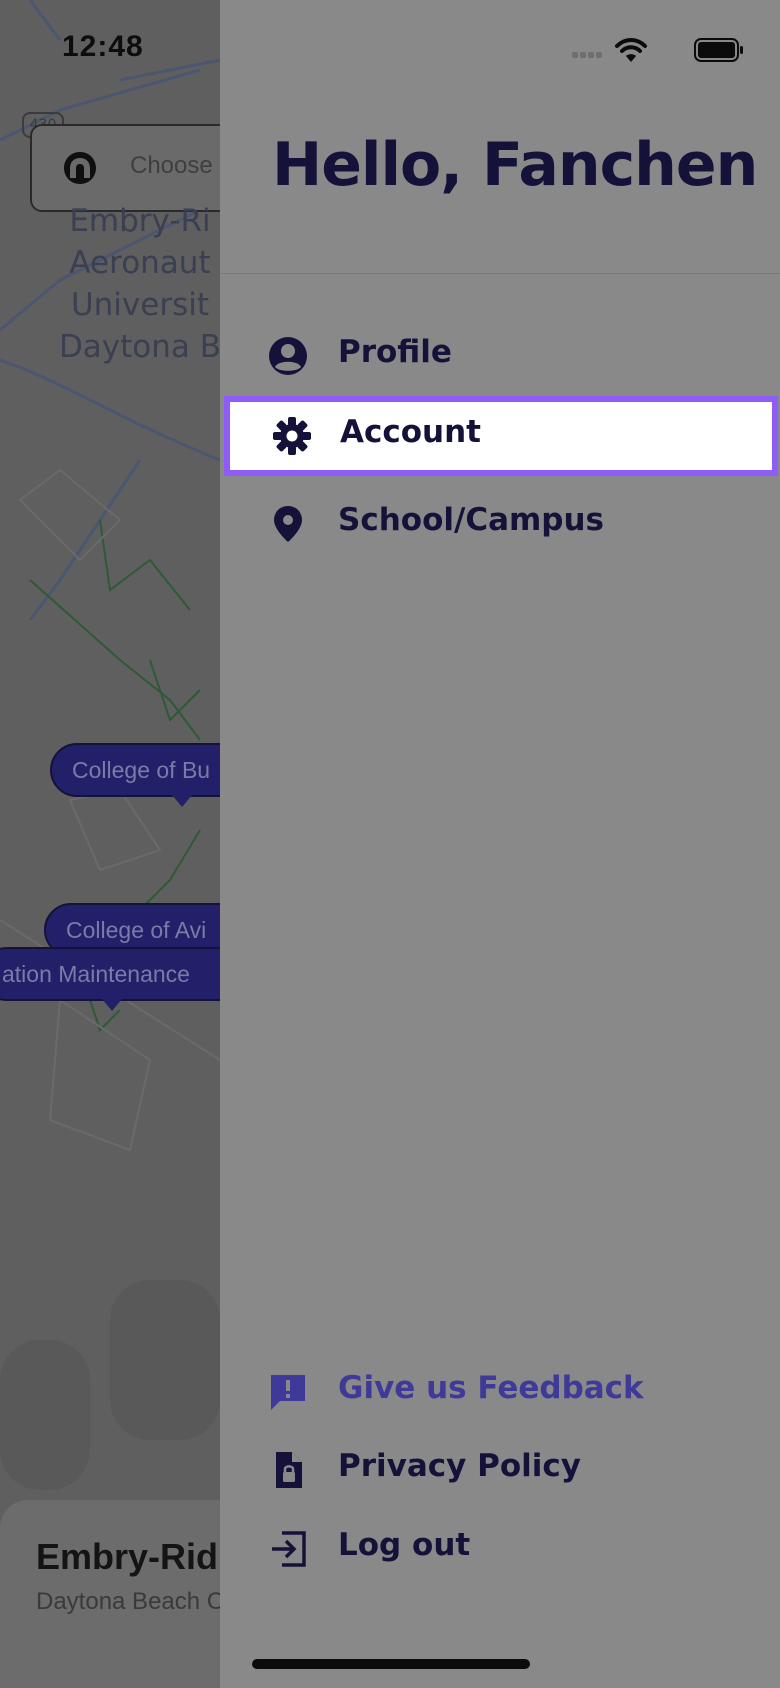  Describe the element at coordinates (289, 1470) in the screenshot. I see `lock-document-icon` at that location.